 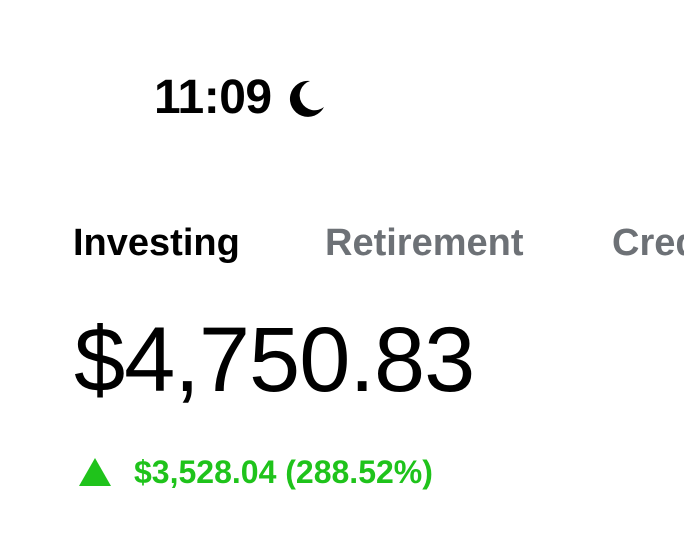 I want to click on tab-credit: Credit, so click(x=648, y=243).